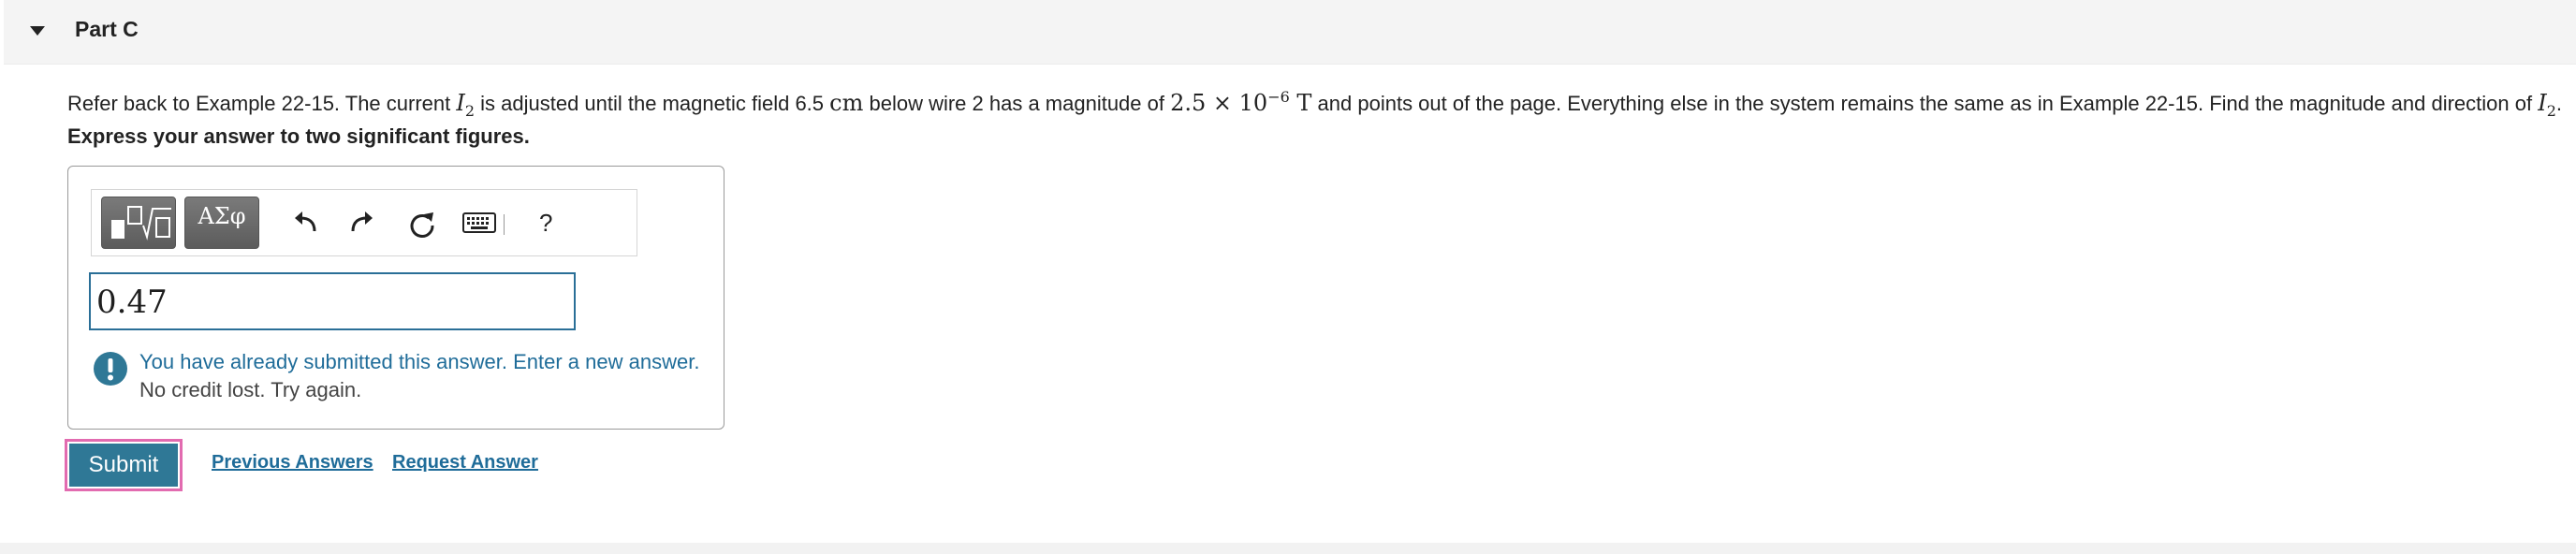  I want to click on feedback-detail: No credit lost. Try again., so click(250, 390).